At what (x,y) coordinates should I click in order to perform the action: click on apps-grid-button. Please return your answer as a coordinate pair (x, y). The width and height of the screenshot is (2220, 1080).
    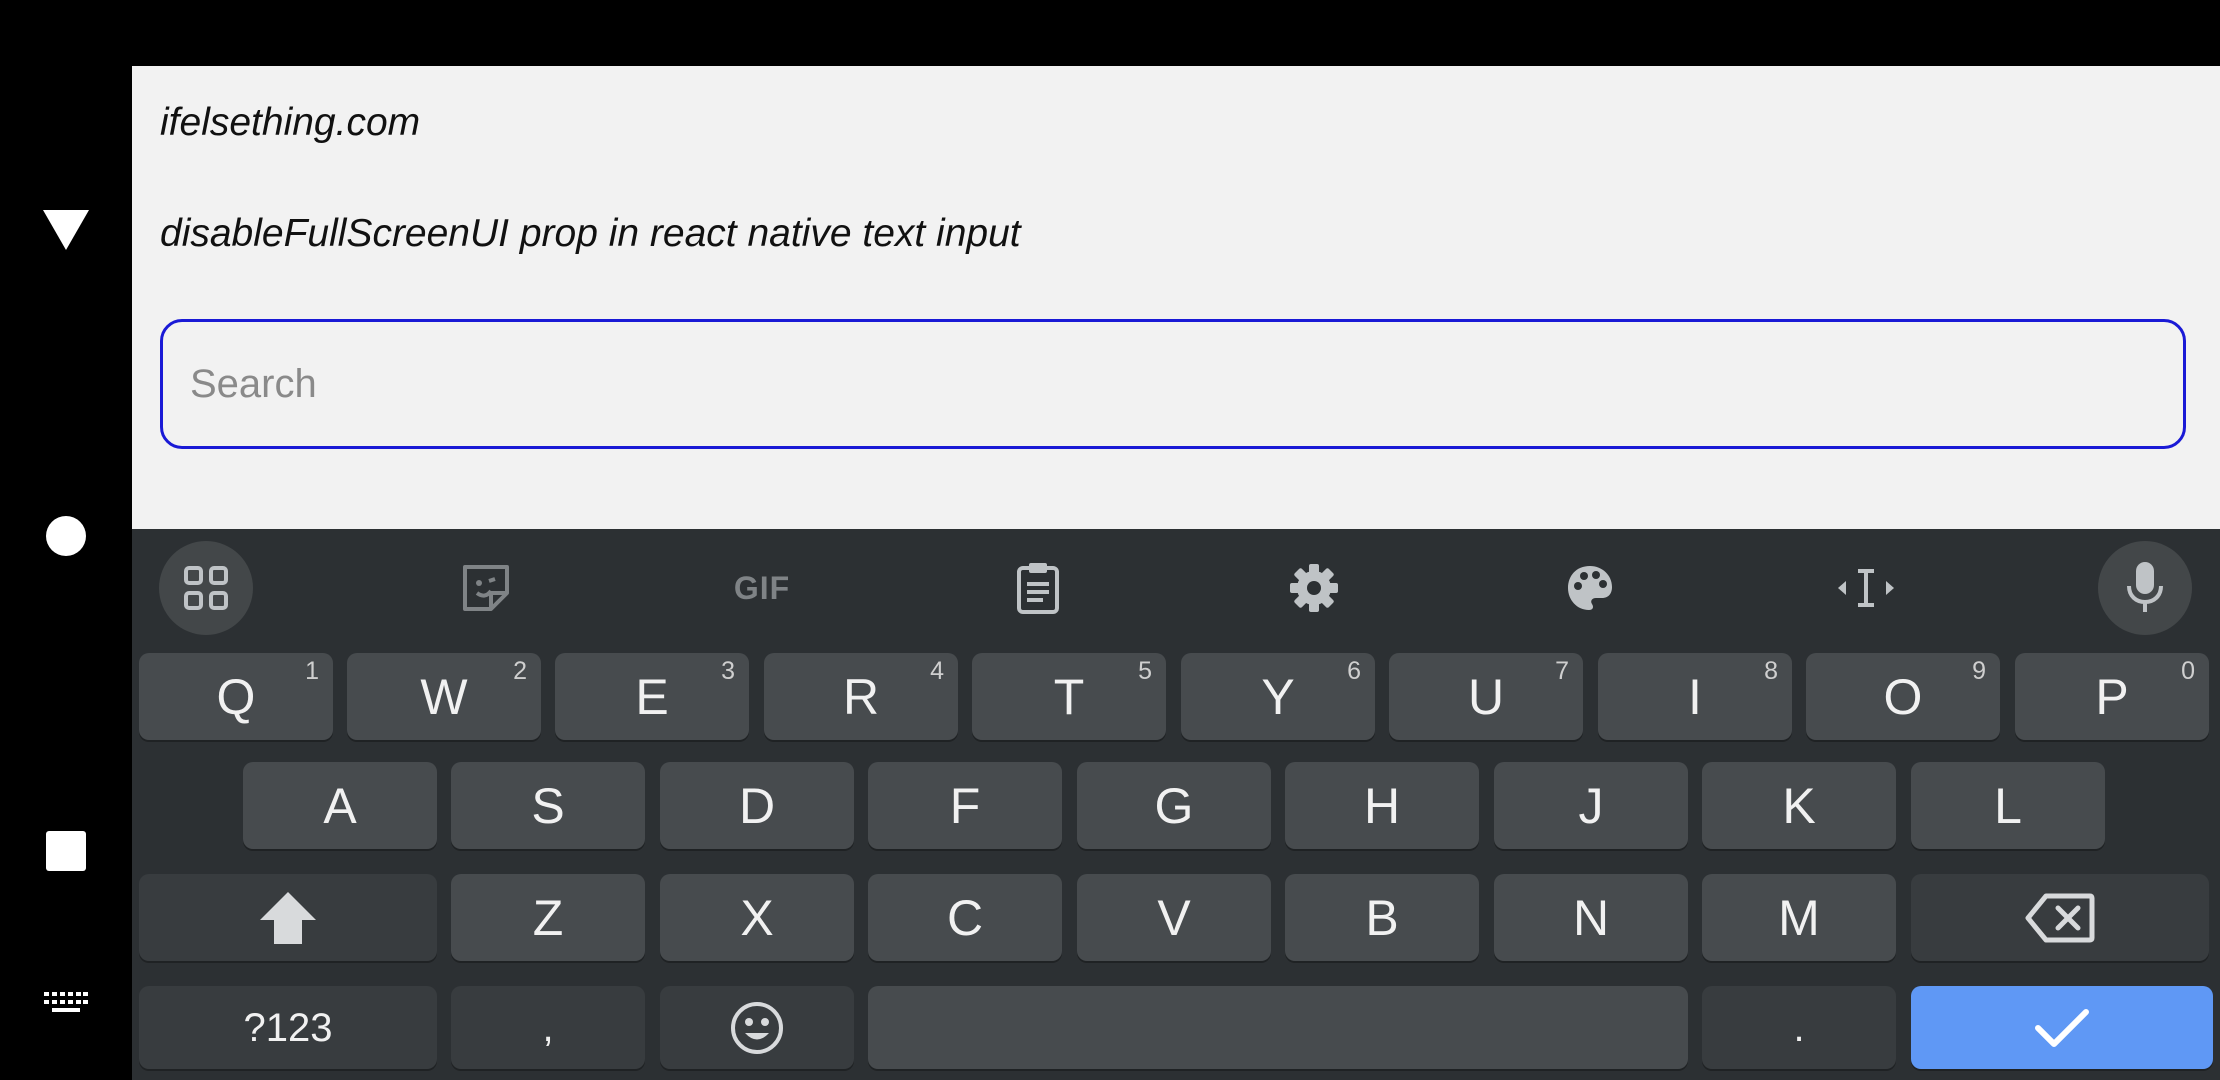
    Looking at the image, I should click on (206, 588).